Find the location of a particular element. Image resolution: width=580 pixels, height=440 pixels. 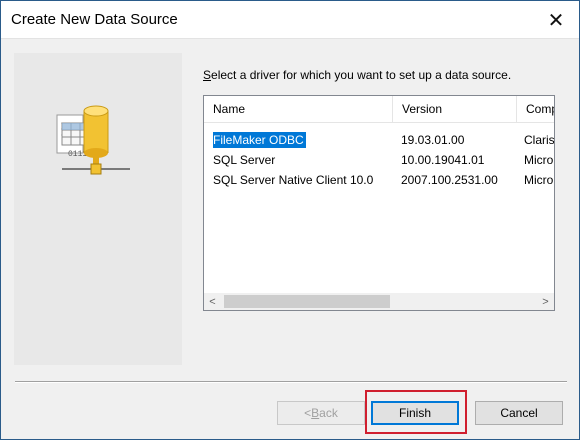

back-prefix: < is located at coordinates (308, 413).